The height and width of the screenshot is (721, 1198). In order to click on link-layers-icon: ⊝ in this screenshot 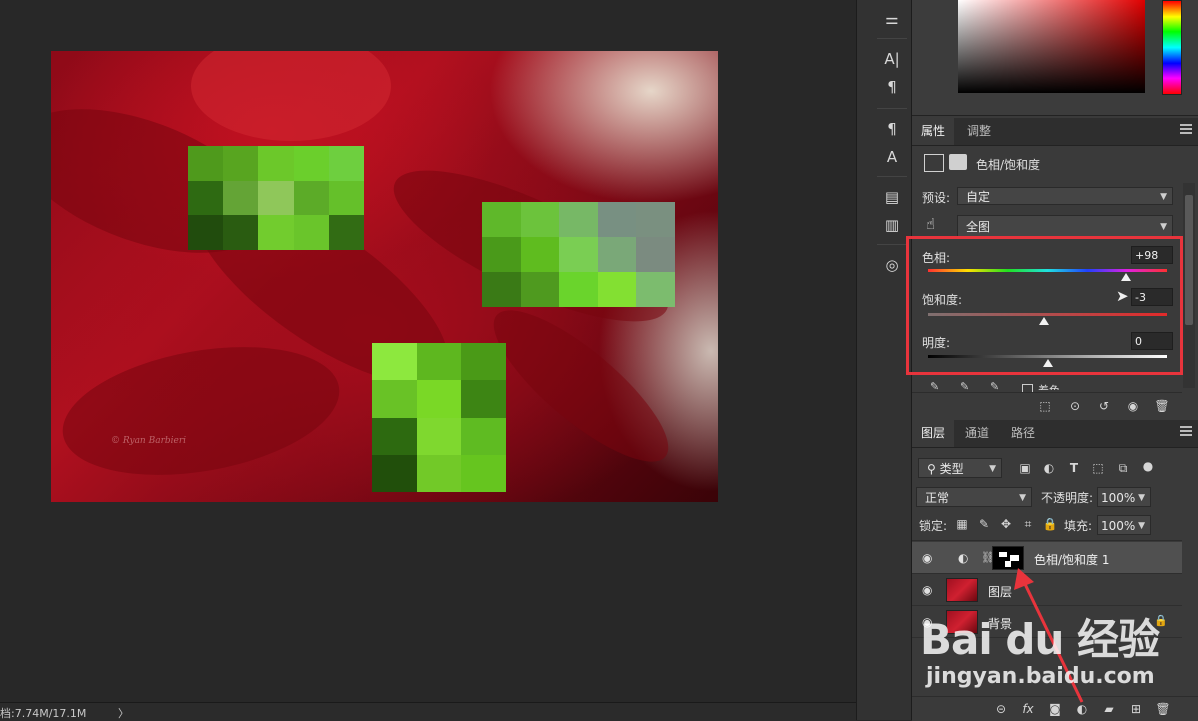, I will do `click(1001, 709)`.